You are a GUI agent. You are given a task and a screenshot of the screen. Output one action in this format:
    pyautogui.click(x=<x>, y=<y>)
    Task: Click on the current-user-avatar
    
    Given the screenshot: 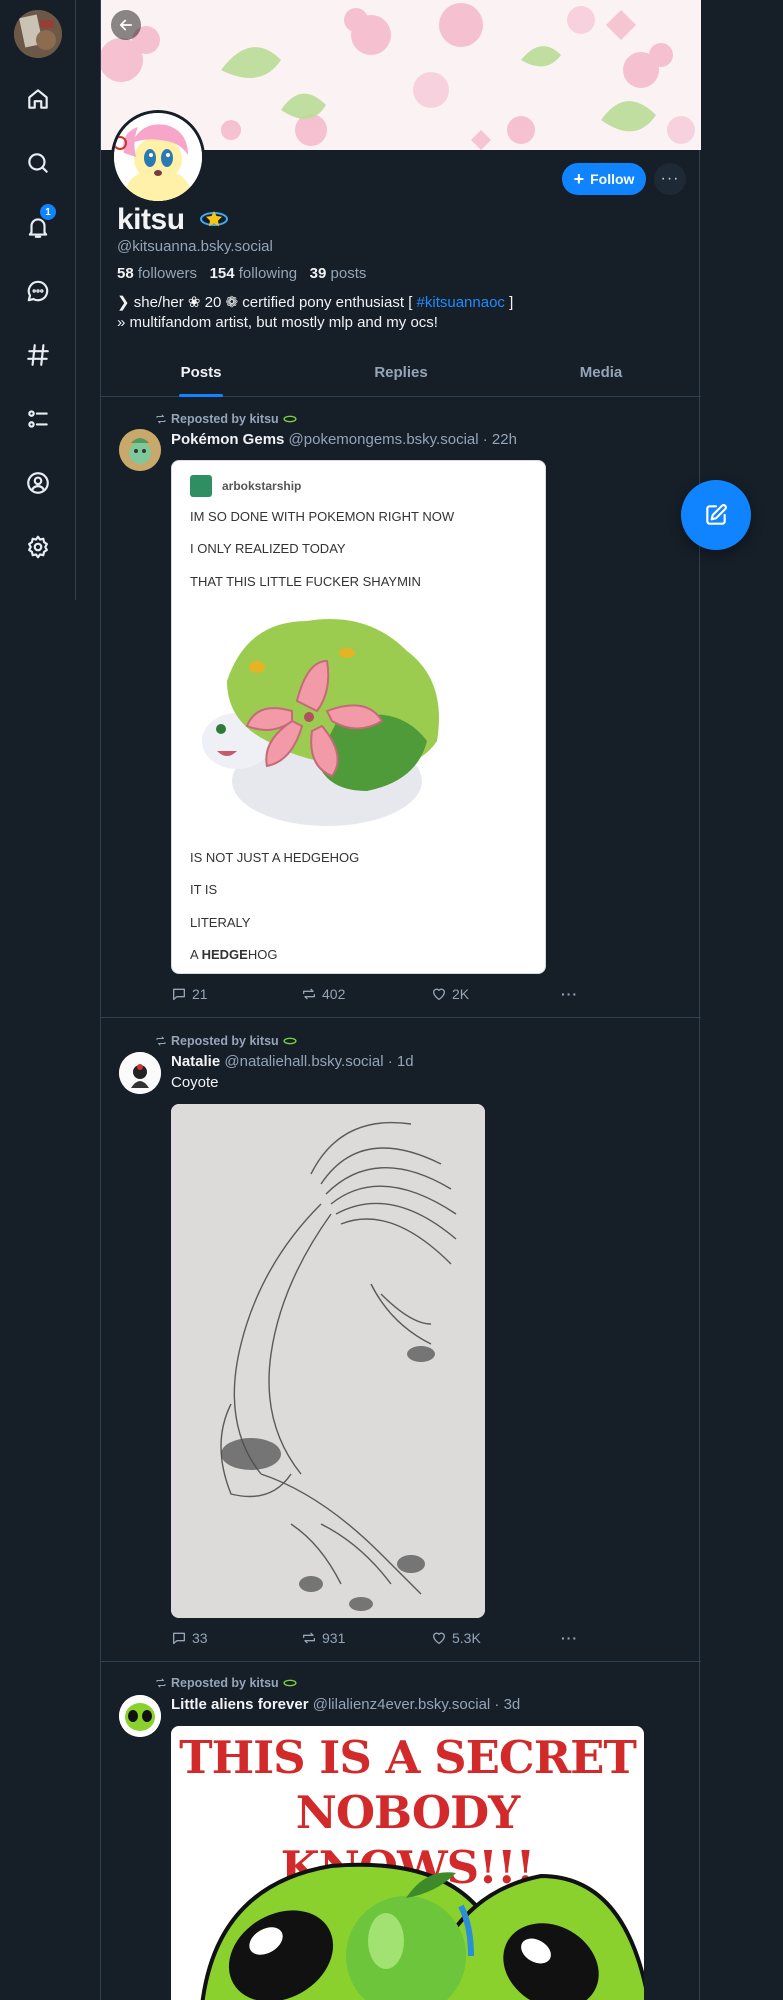 What is the action you would take?
    pyautogui.click(x=38, y=34)
    